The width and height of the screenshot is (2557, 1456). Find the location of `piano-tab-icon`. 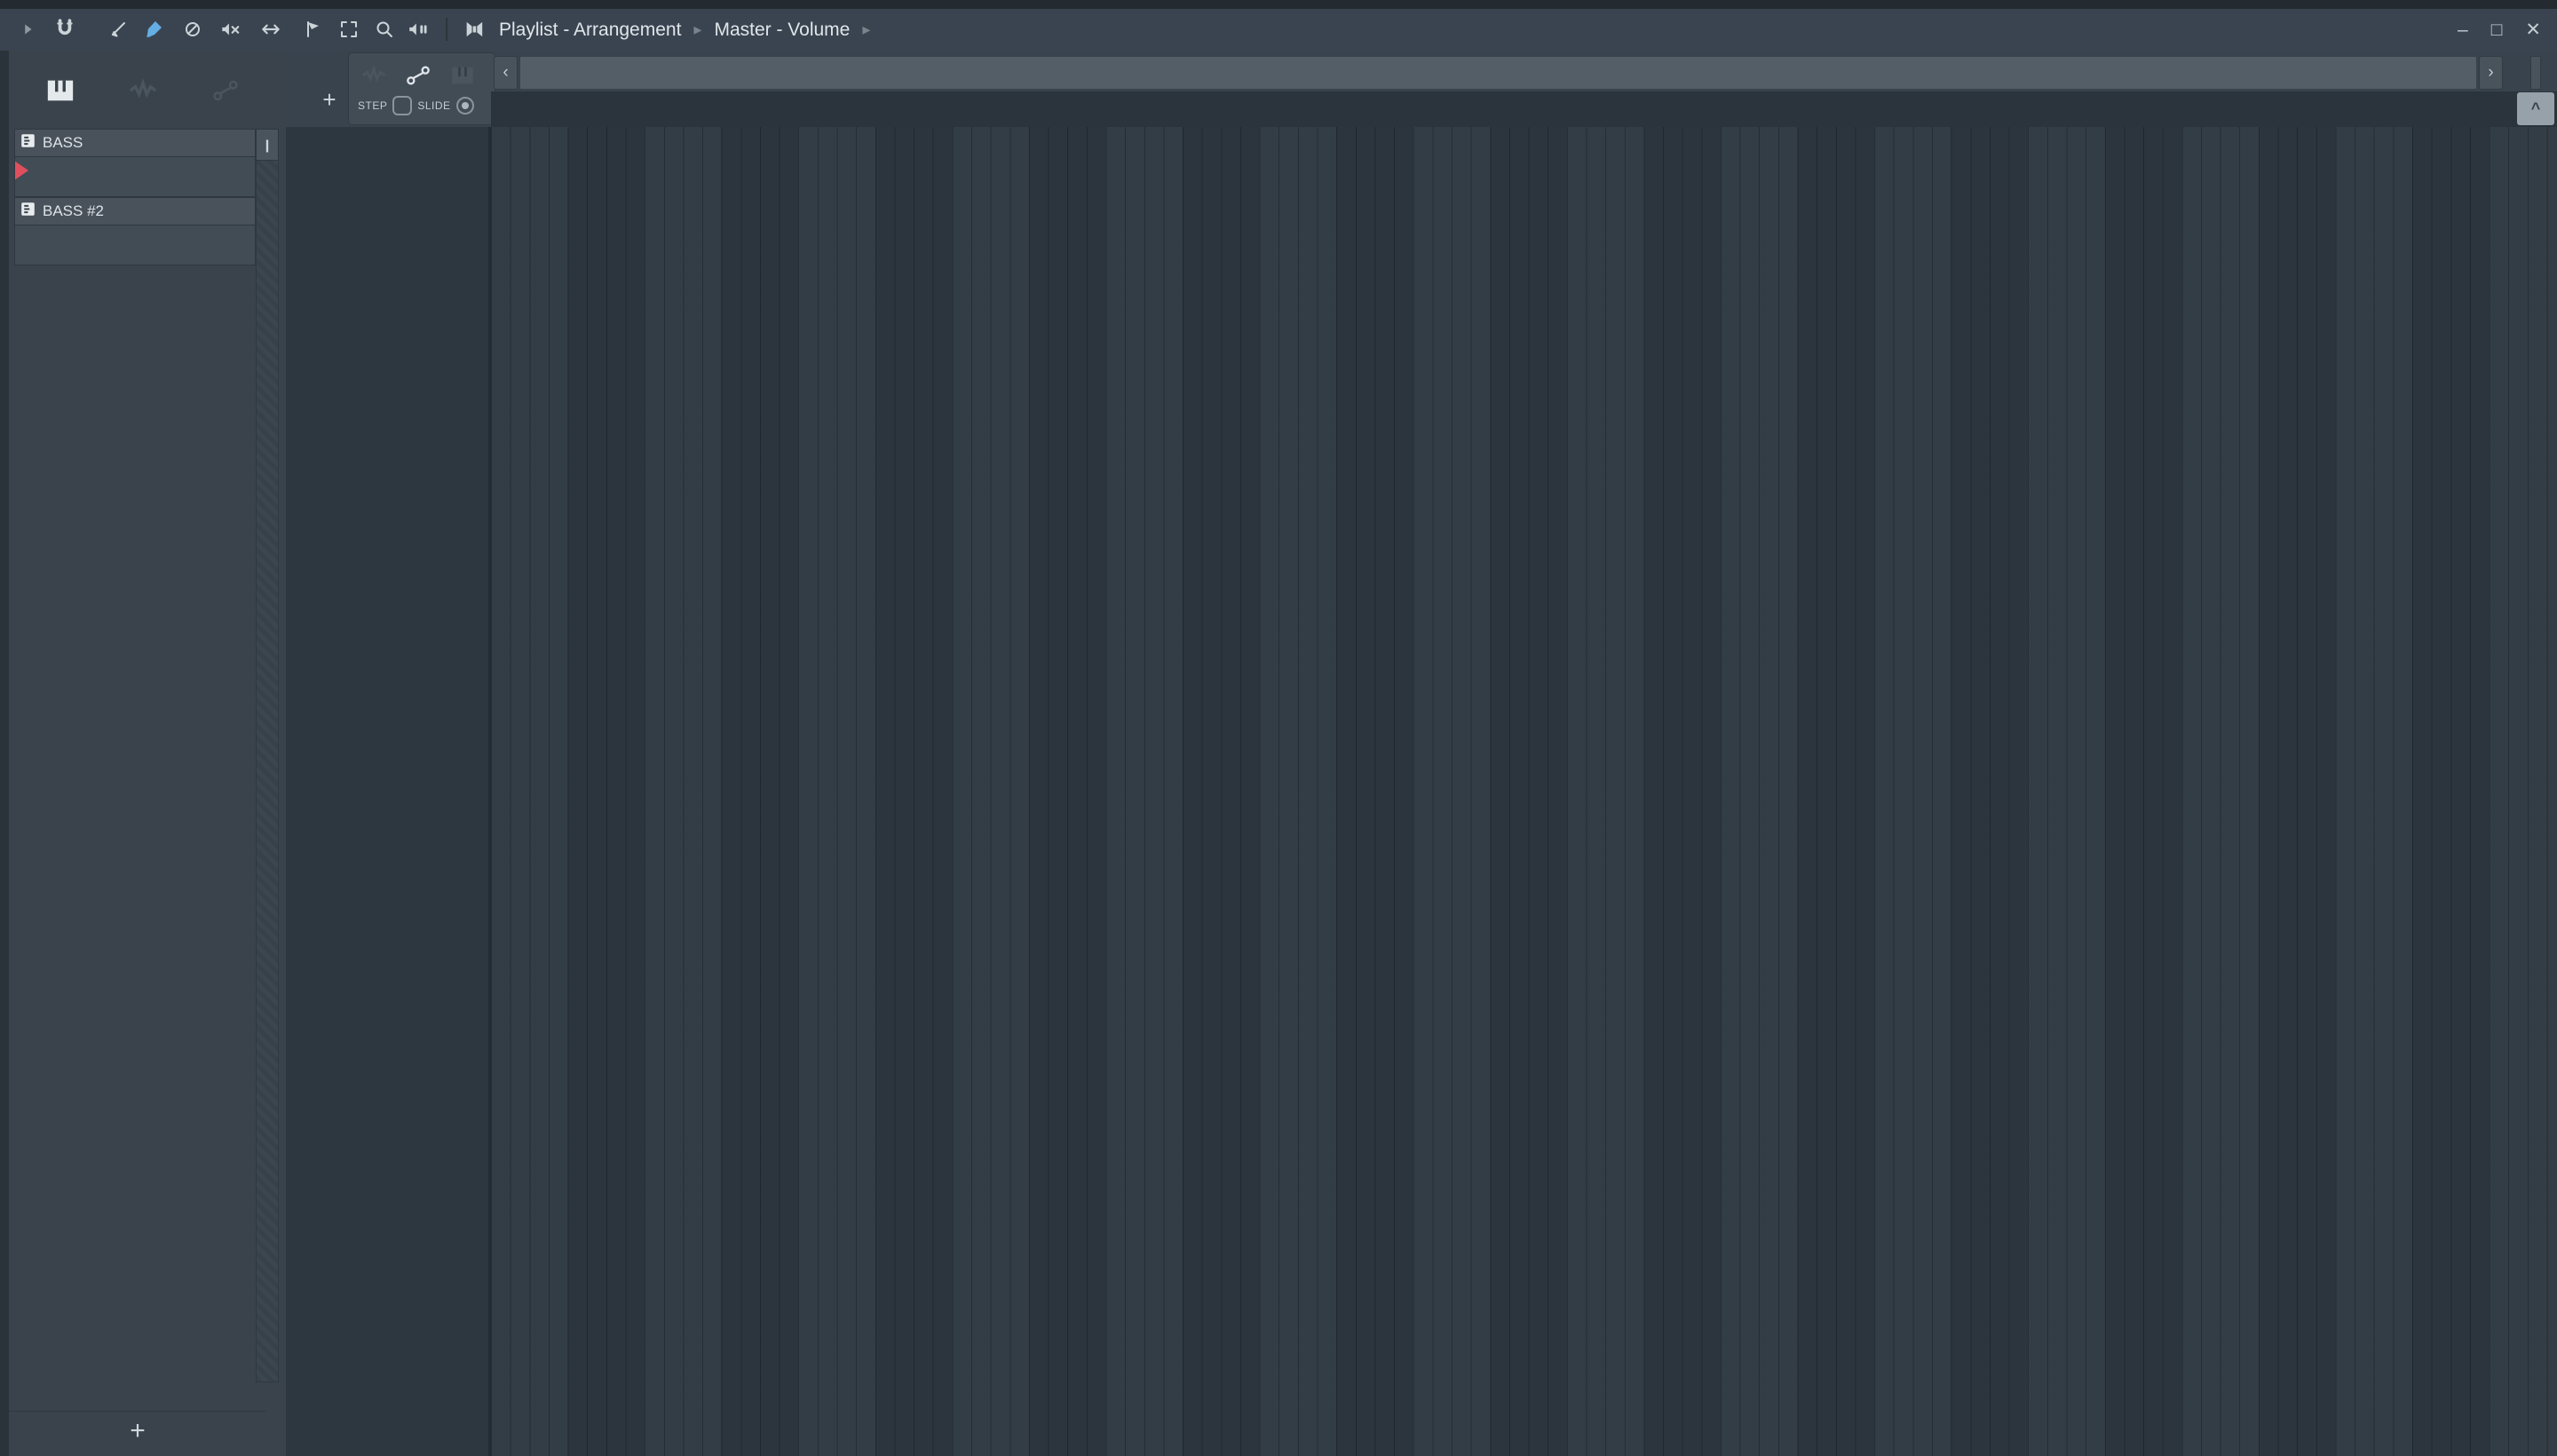

piano-tab-icon is located at coordinates (60, 90).